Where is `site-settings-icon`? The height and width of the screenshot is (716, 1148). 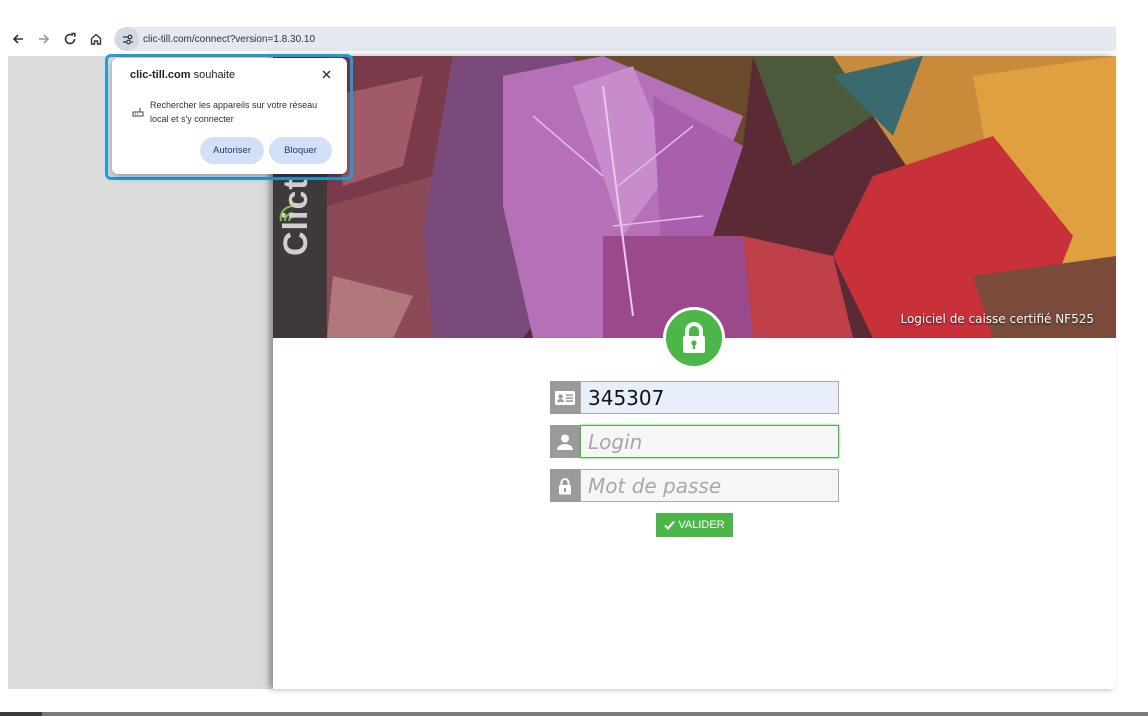 site-settings-icon is located at coordinates (127, 39).